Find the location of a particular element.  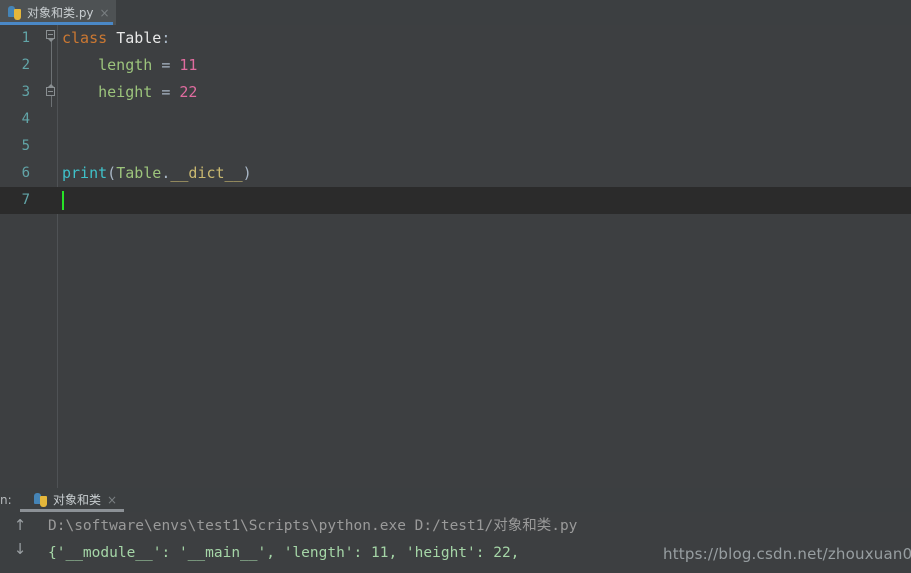

run-tab-label: 对象和类 is located at coordinates (77, 500).